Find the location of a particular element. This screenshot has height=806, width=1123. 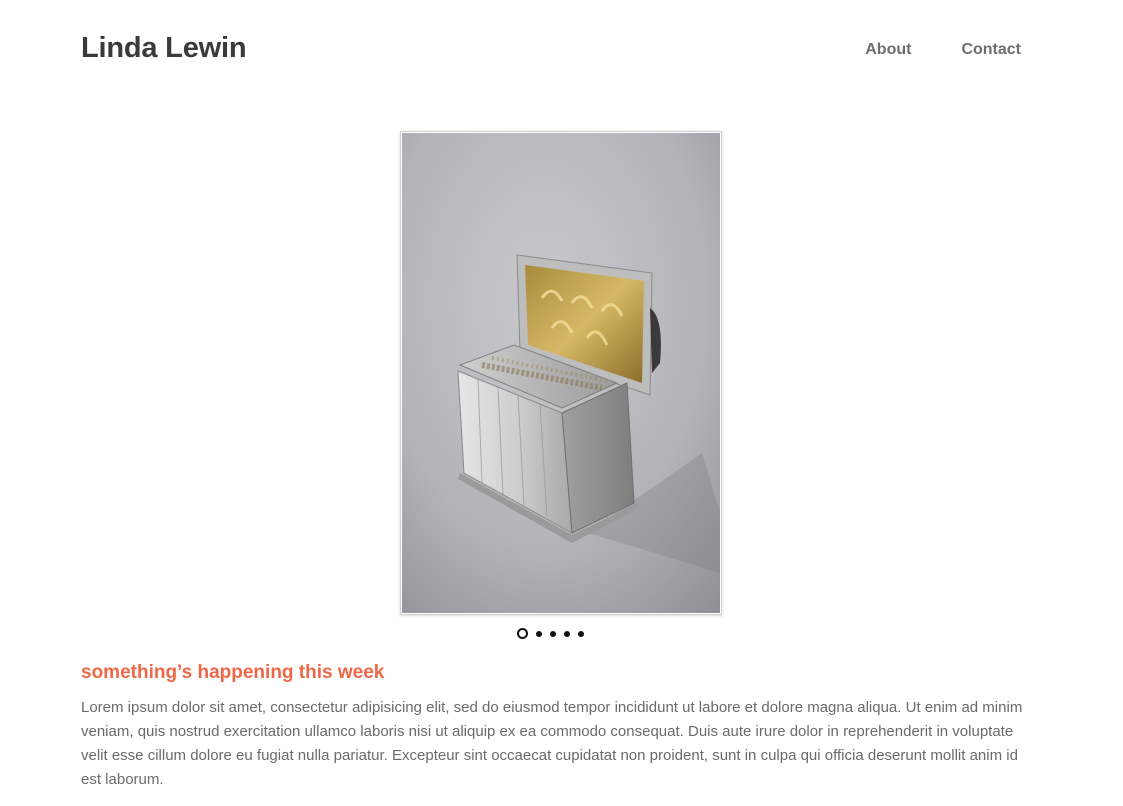

slideshow-pager is located at coordinates (550, 633).